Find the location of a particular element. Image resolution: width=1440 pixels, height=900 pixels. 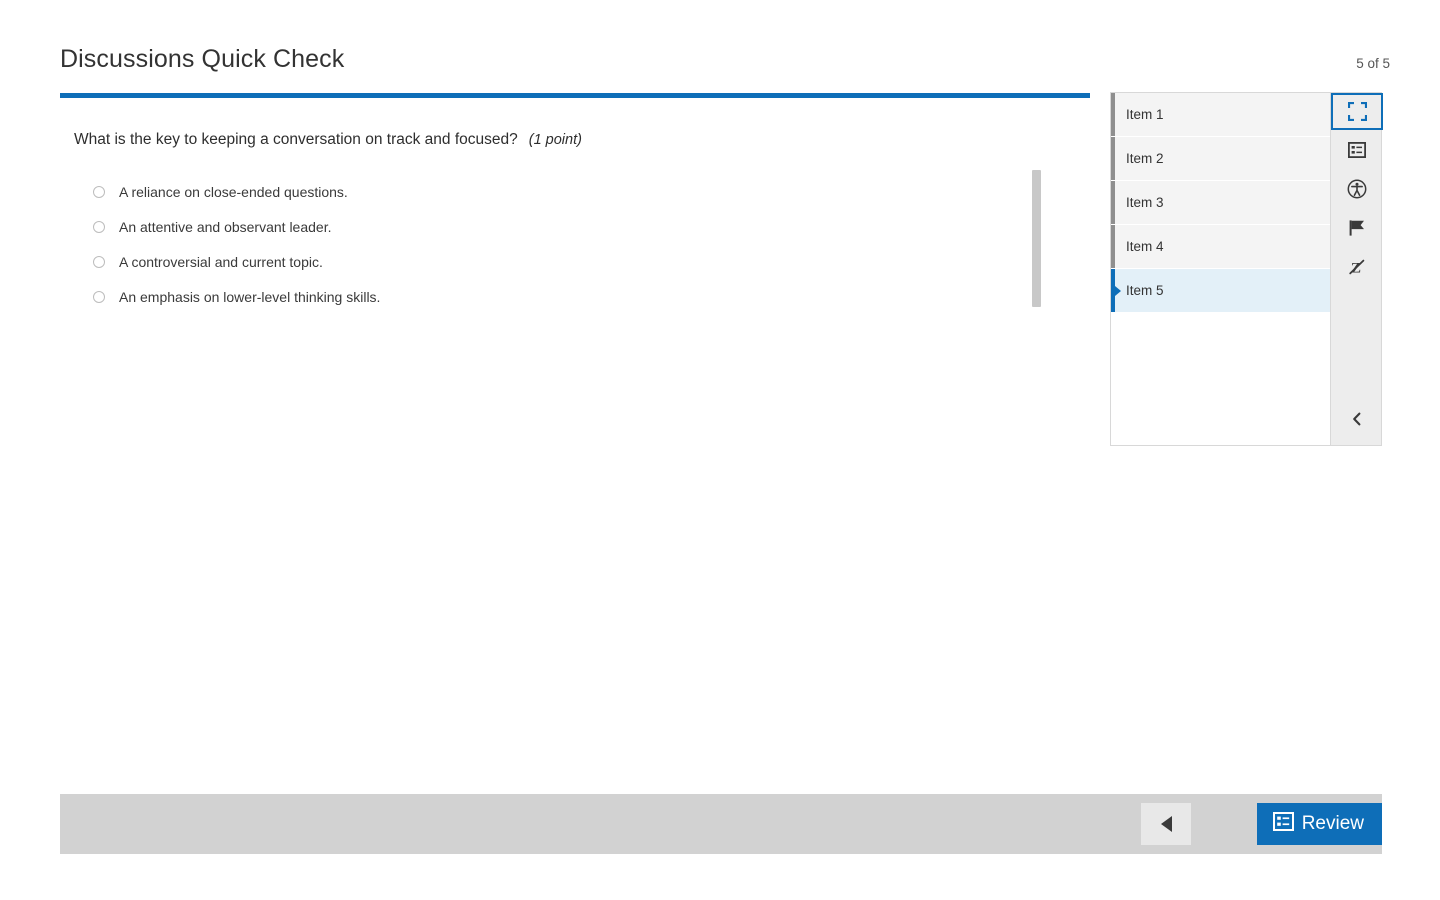

review-button: Review is located at coordinates (1319, 824).